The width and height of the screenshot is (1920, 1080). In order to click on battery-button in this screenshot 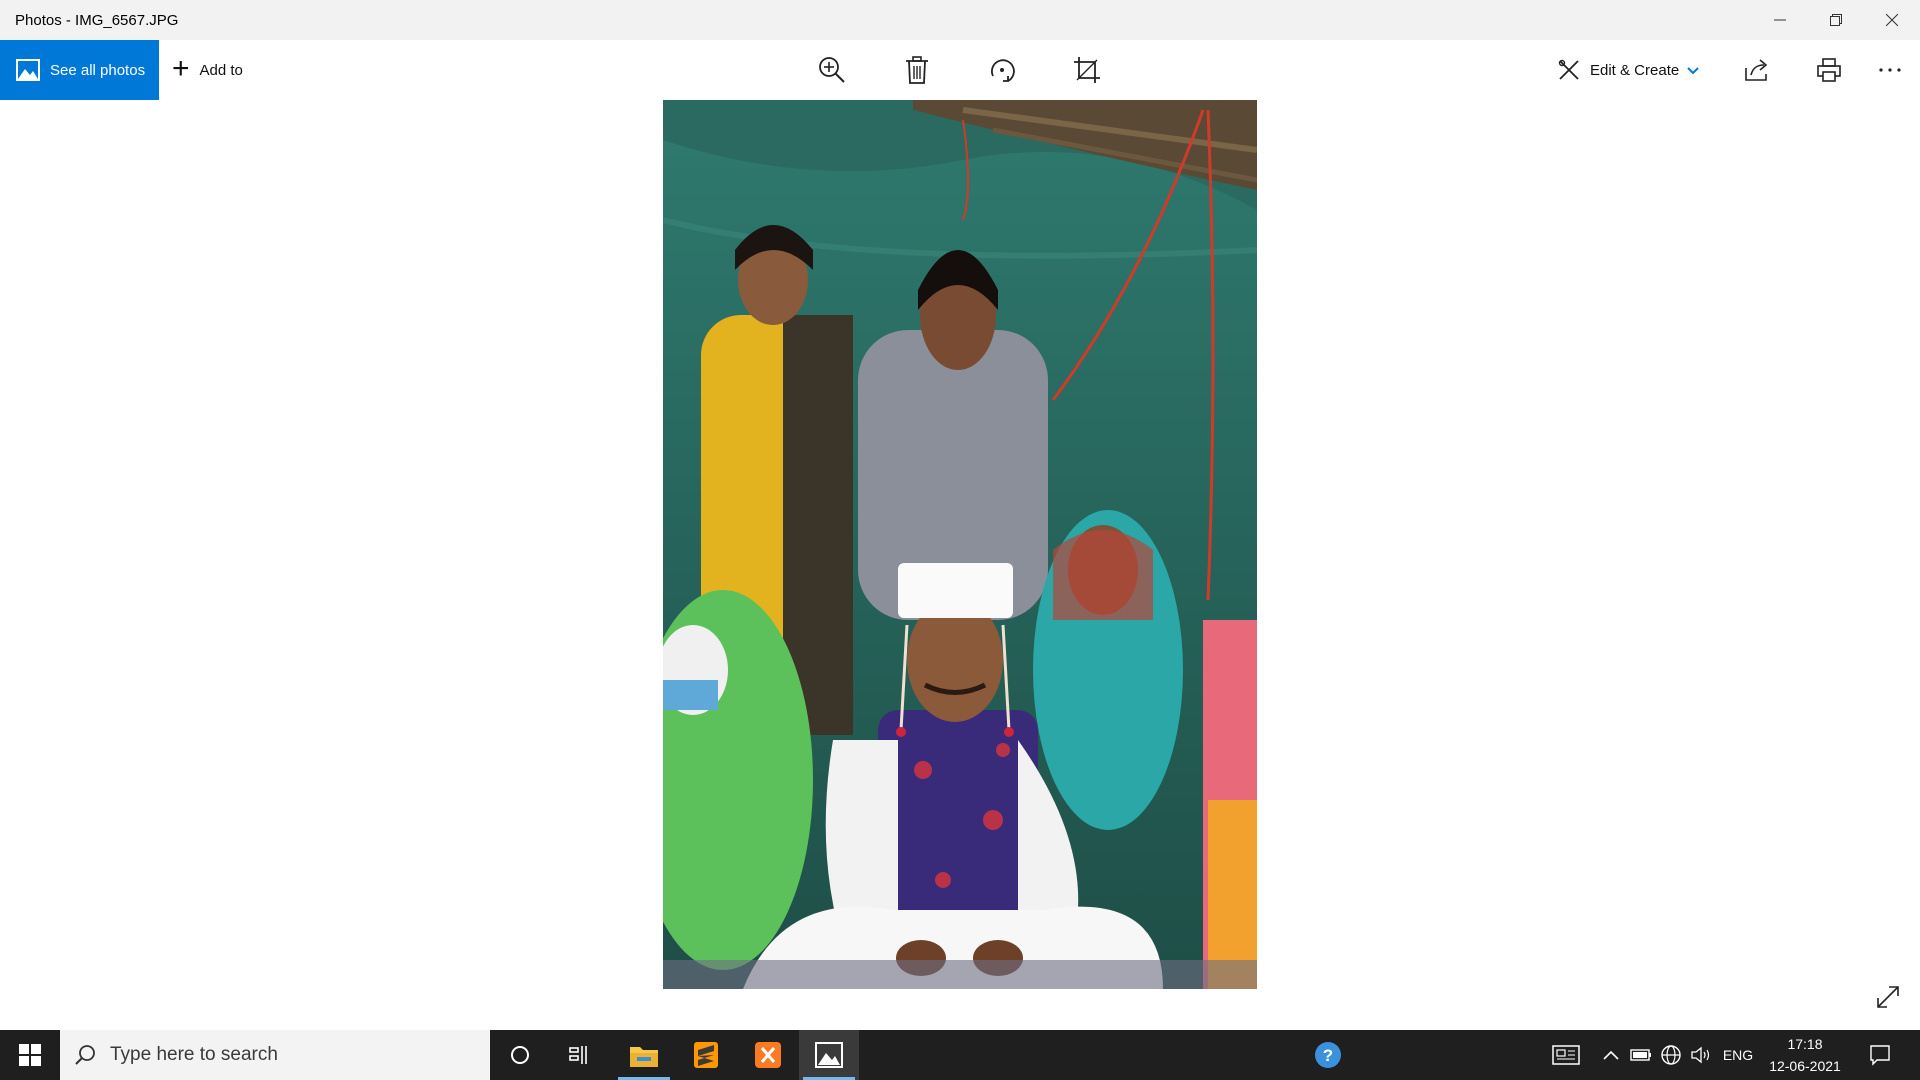, I will do `click(1641, 1055)`.